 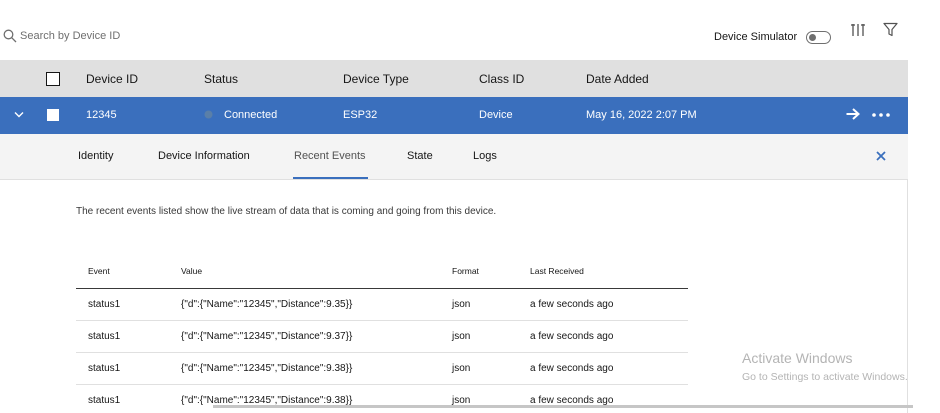 I want to click on events-header-format: Format, so click(x=465, y=271).